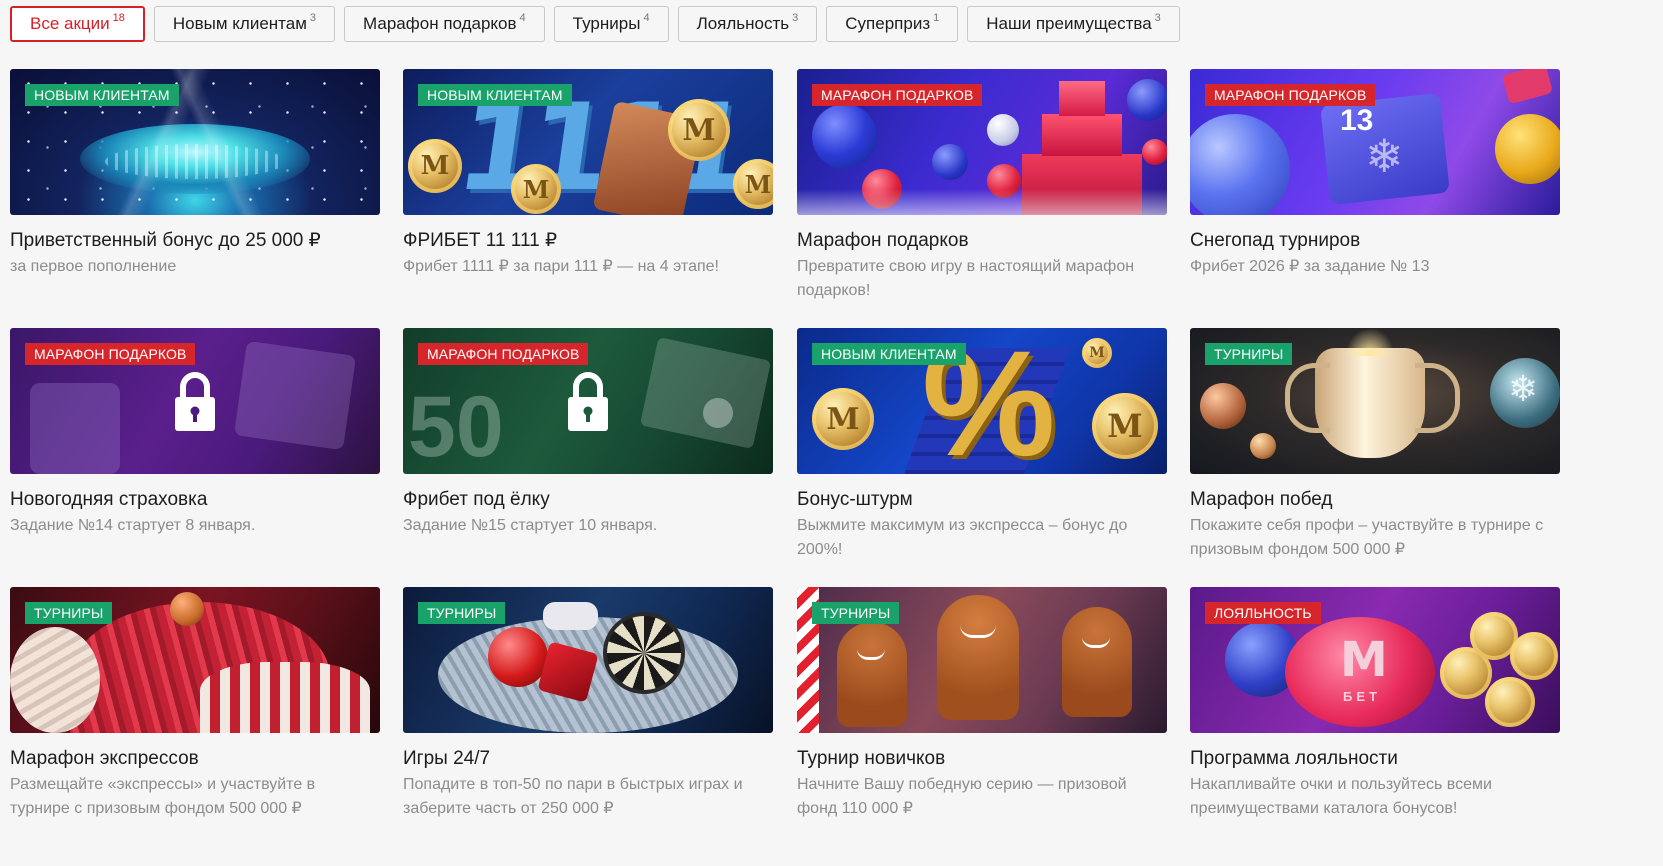 This screenshot has width=1663, height=866. I want to click on tab-count: 1, so click(936, 18).